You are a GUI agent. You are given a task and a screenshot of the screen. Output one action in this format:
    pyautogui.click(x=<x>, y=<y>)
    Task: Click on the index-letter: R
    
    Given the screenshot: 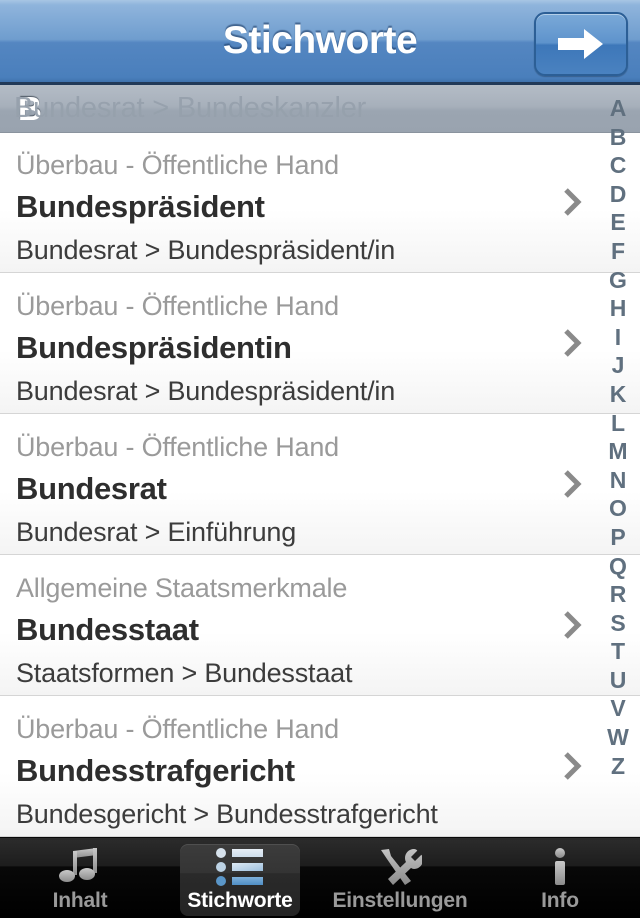 What is the action you would take?
    pyautogui.click(x=618, y=594)
    